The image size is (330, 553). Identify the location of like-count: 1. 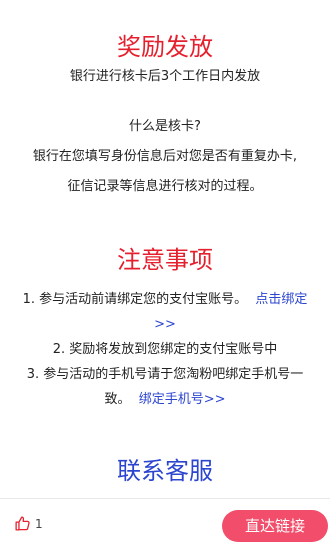
(39, 523).